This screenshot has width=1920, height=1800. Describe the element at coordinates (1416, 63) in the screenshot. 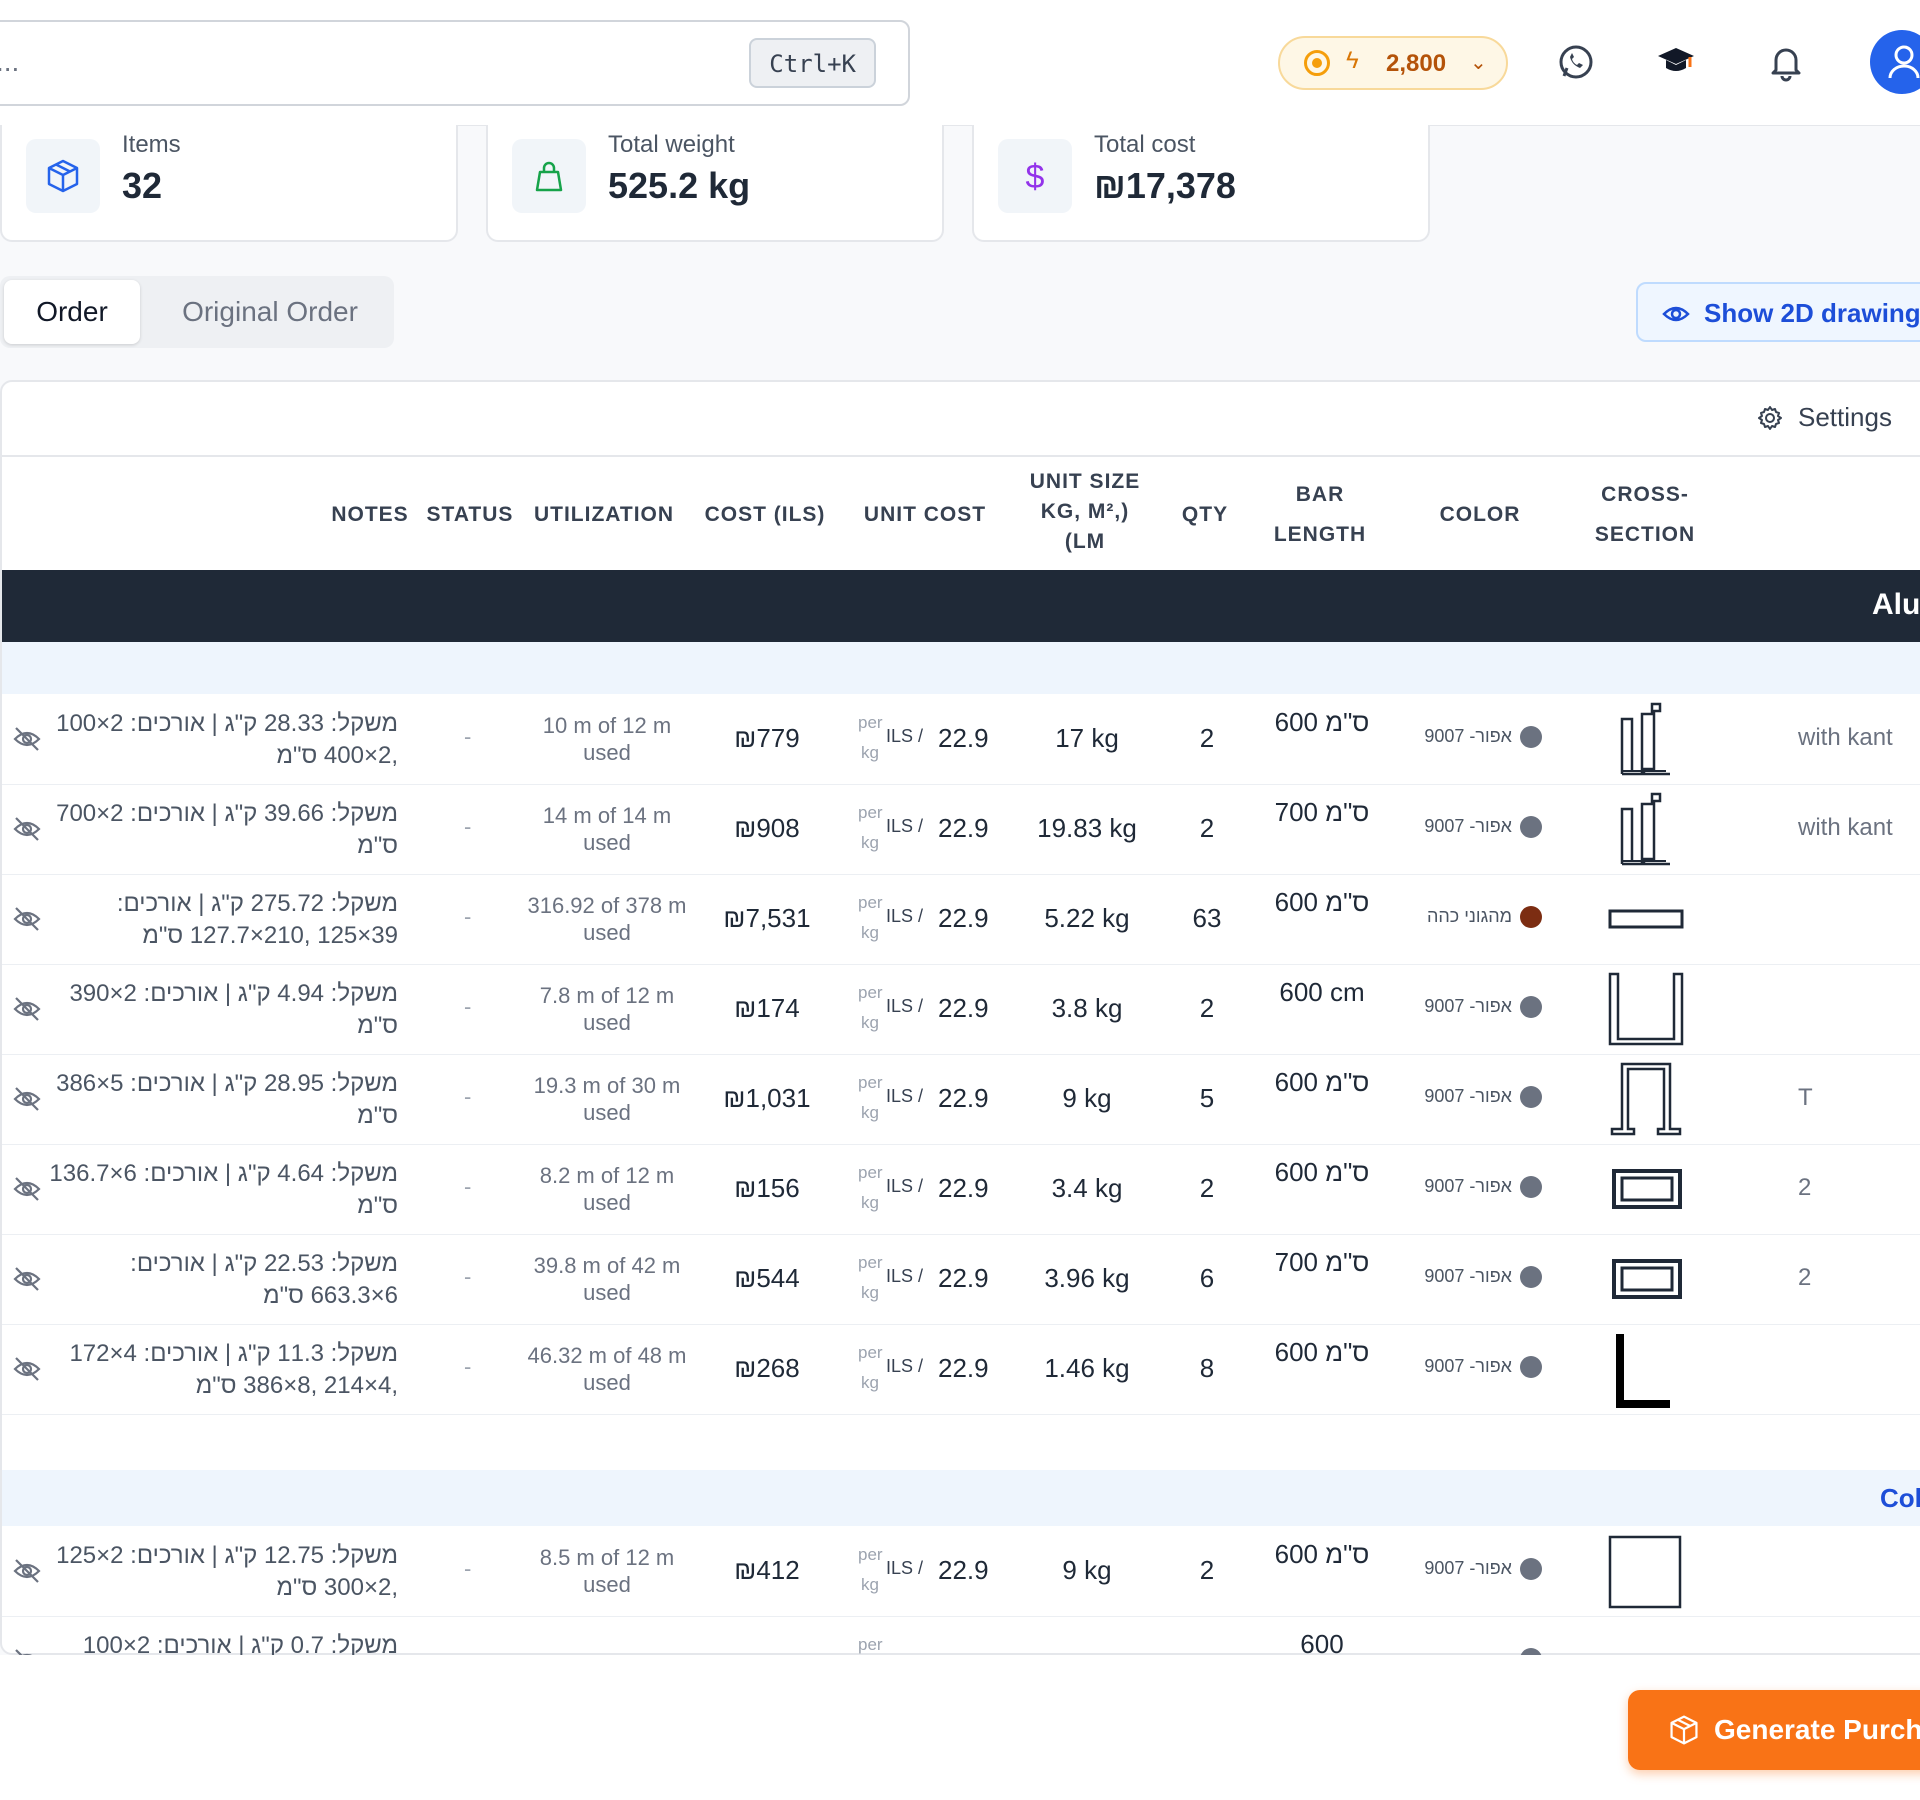

I see `credits-value: 2,800` at that location.